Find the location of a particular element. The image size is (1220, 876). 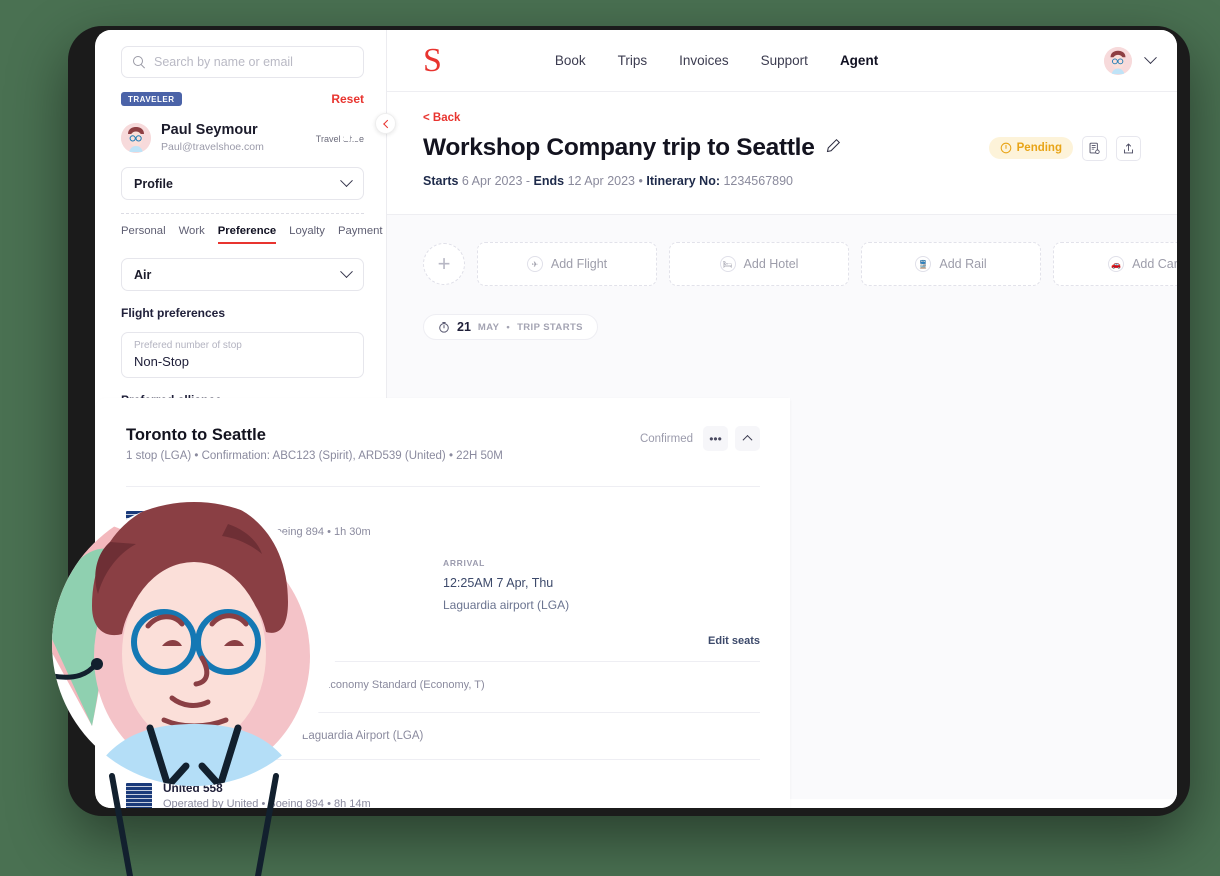

tag-row: TRAVELER Reset is located at coordinates (242, 99).